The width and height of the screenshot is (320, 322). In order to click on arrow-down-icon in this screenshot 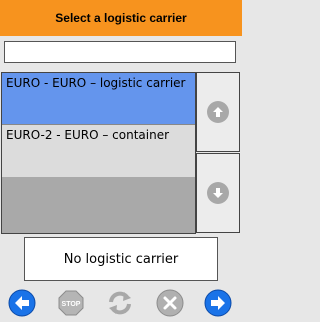, I will do `click(218, 193)`.